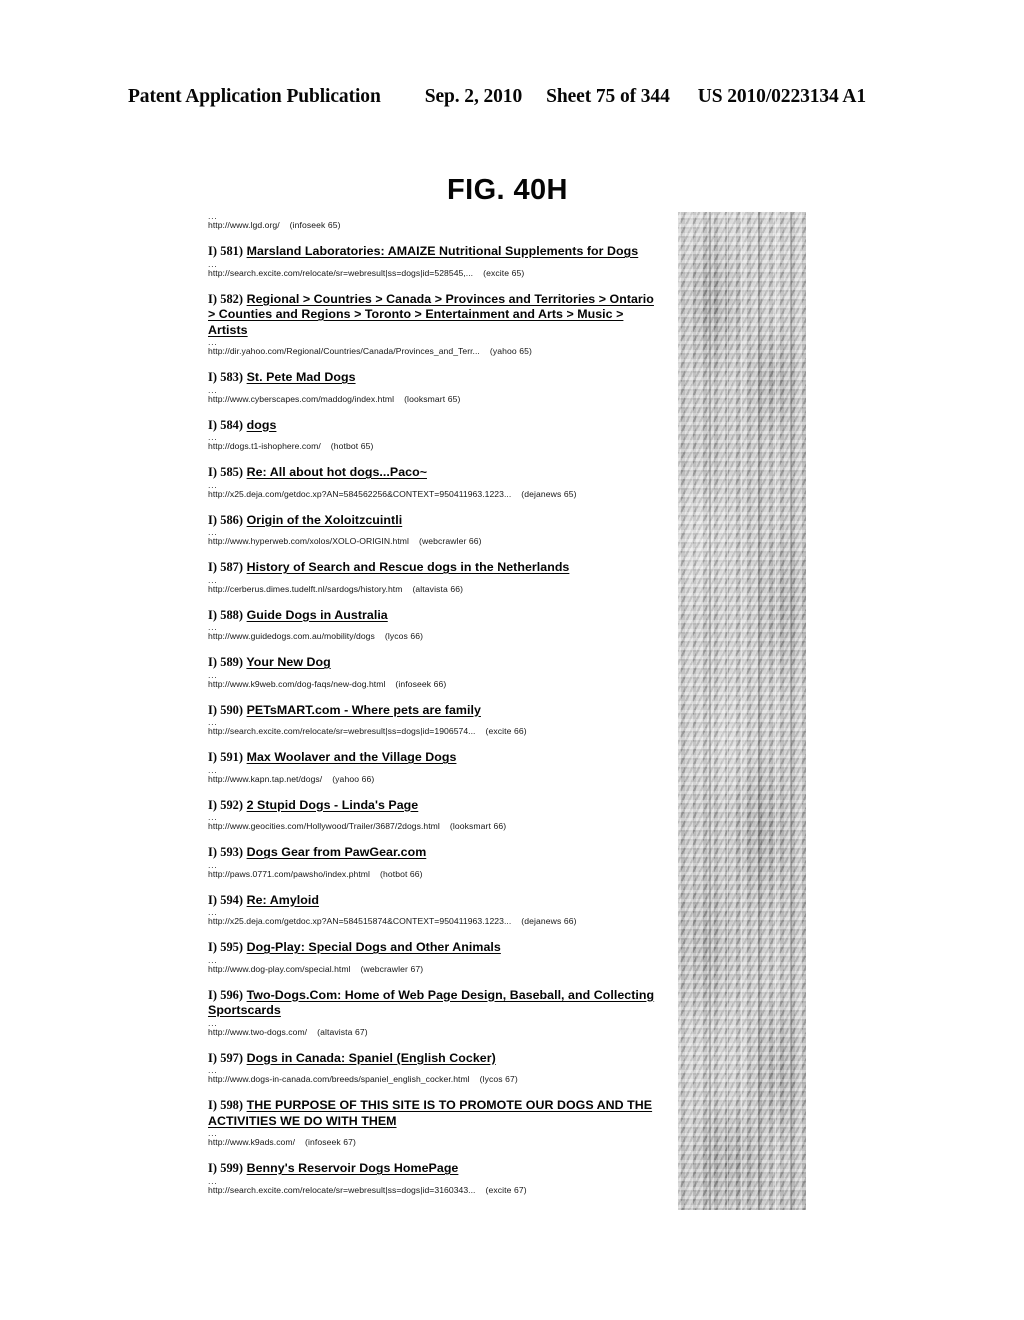 This screenshot has height=1320, width=1024. Describe the element at coordinates (226, 804) in the screenshot. I see `result-index: I) 592)` at that location.